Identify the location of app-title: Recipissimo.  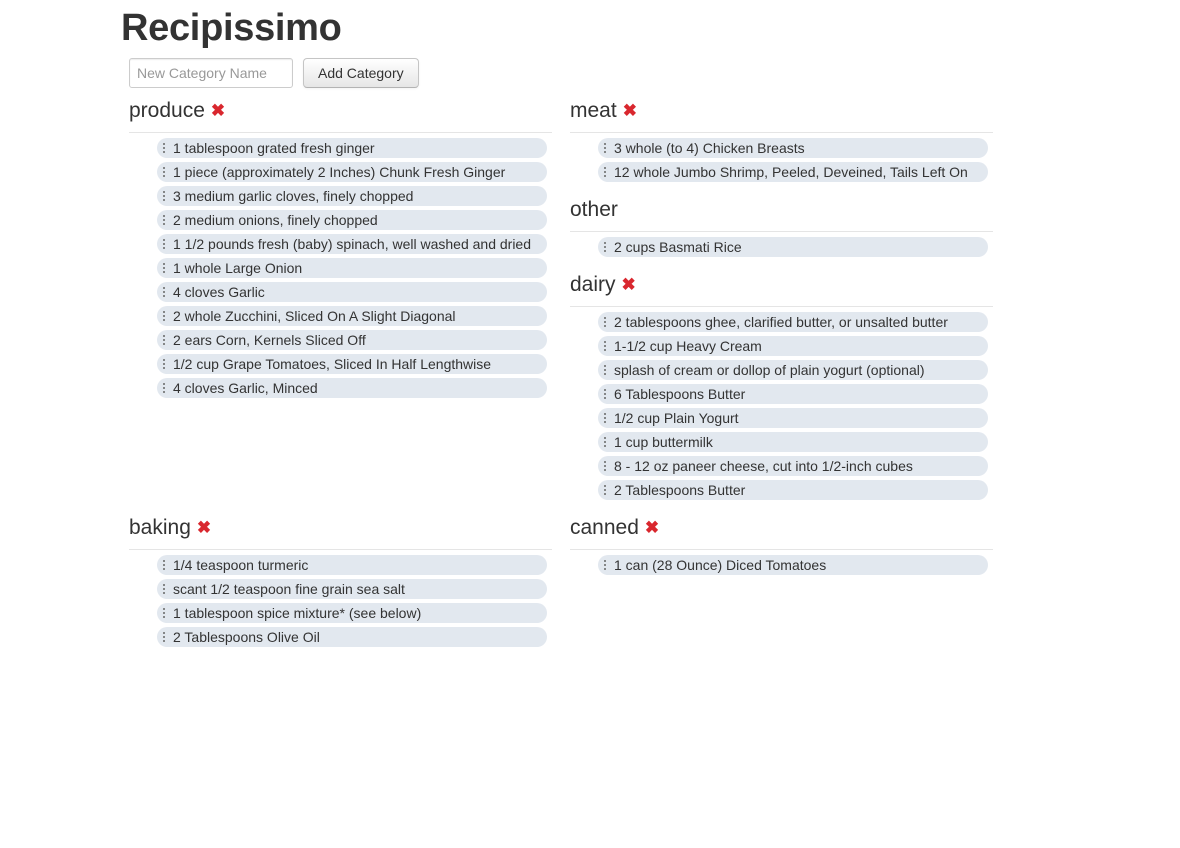
(231, 28).